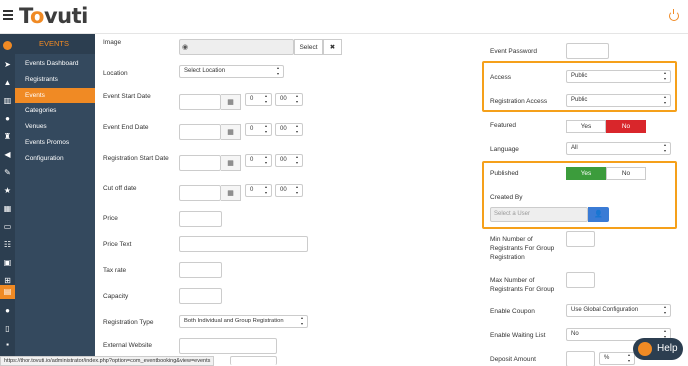 The height and width of the screenshot is (366, 688). What do you see at coordinates (618, 76) in the screenshot?
I see `access-select: Public` at bounding box center [618, 76].